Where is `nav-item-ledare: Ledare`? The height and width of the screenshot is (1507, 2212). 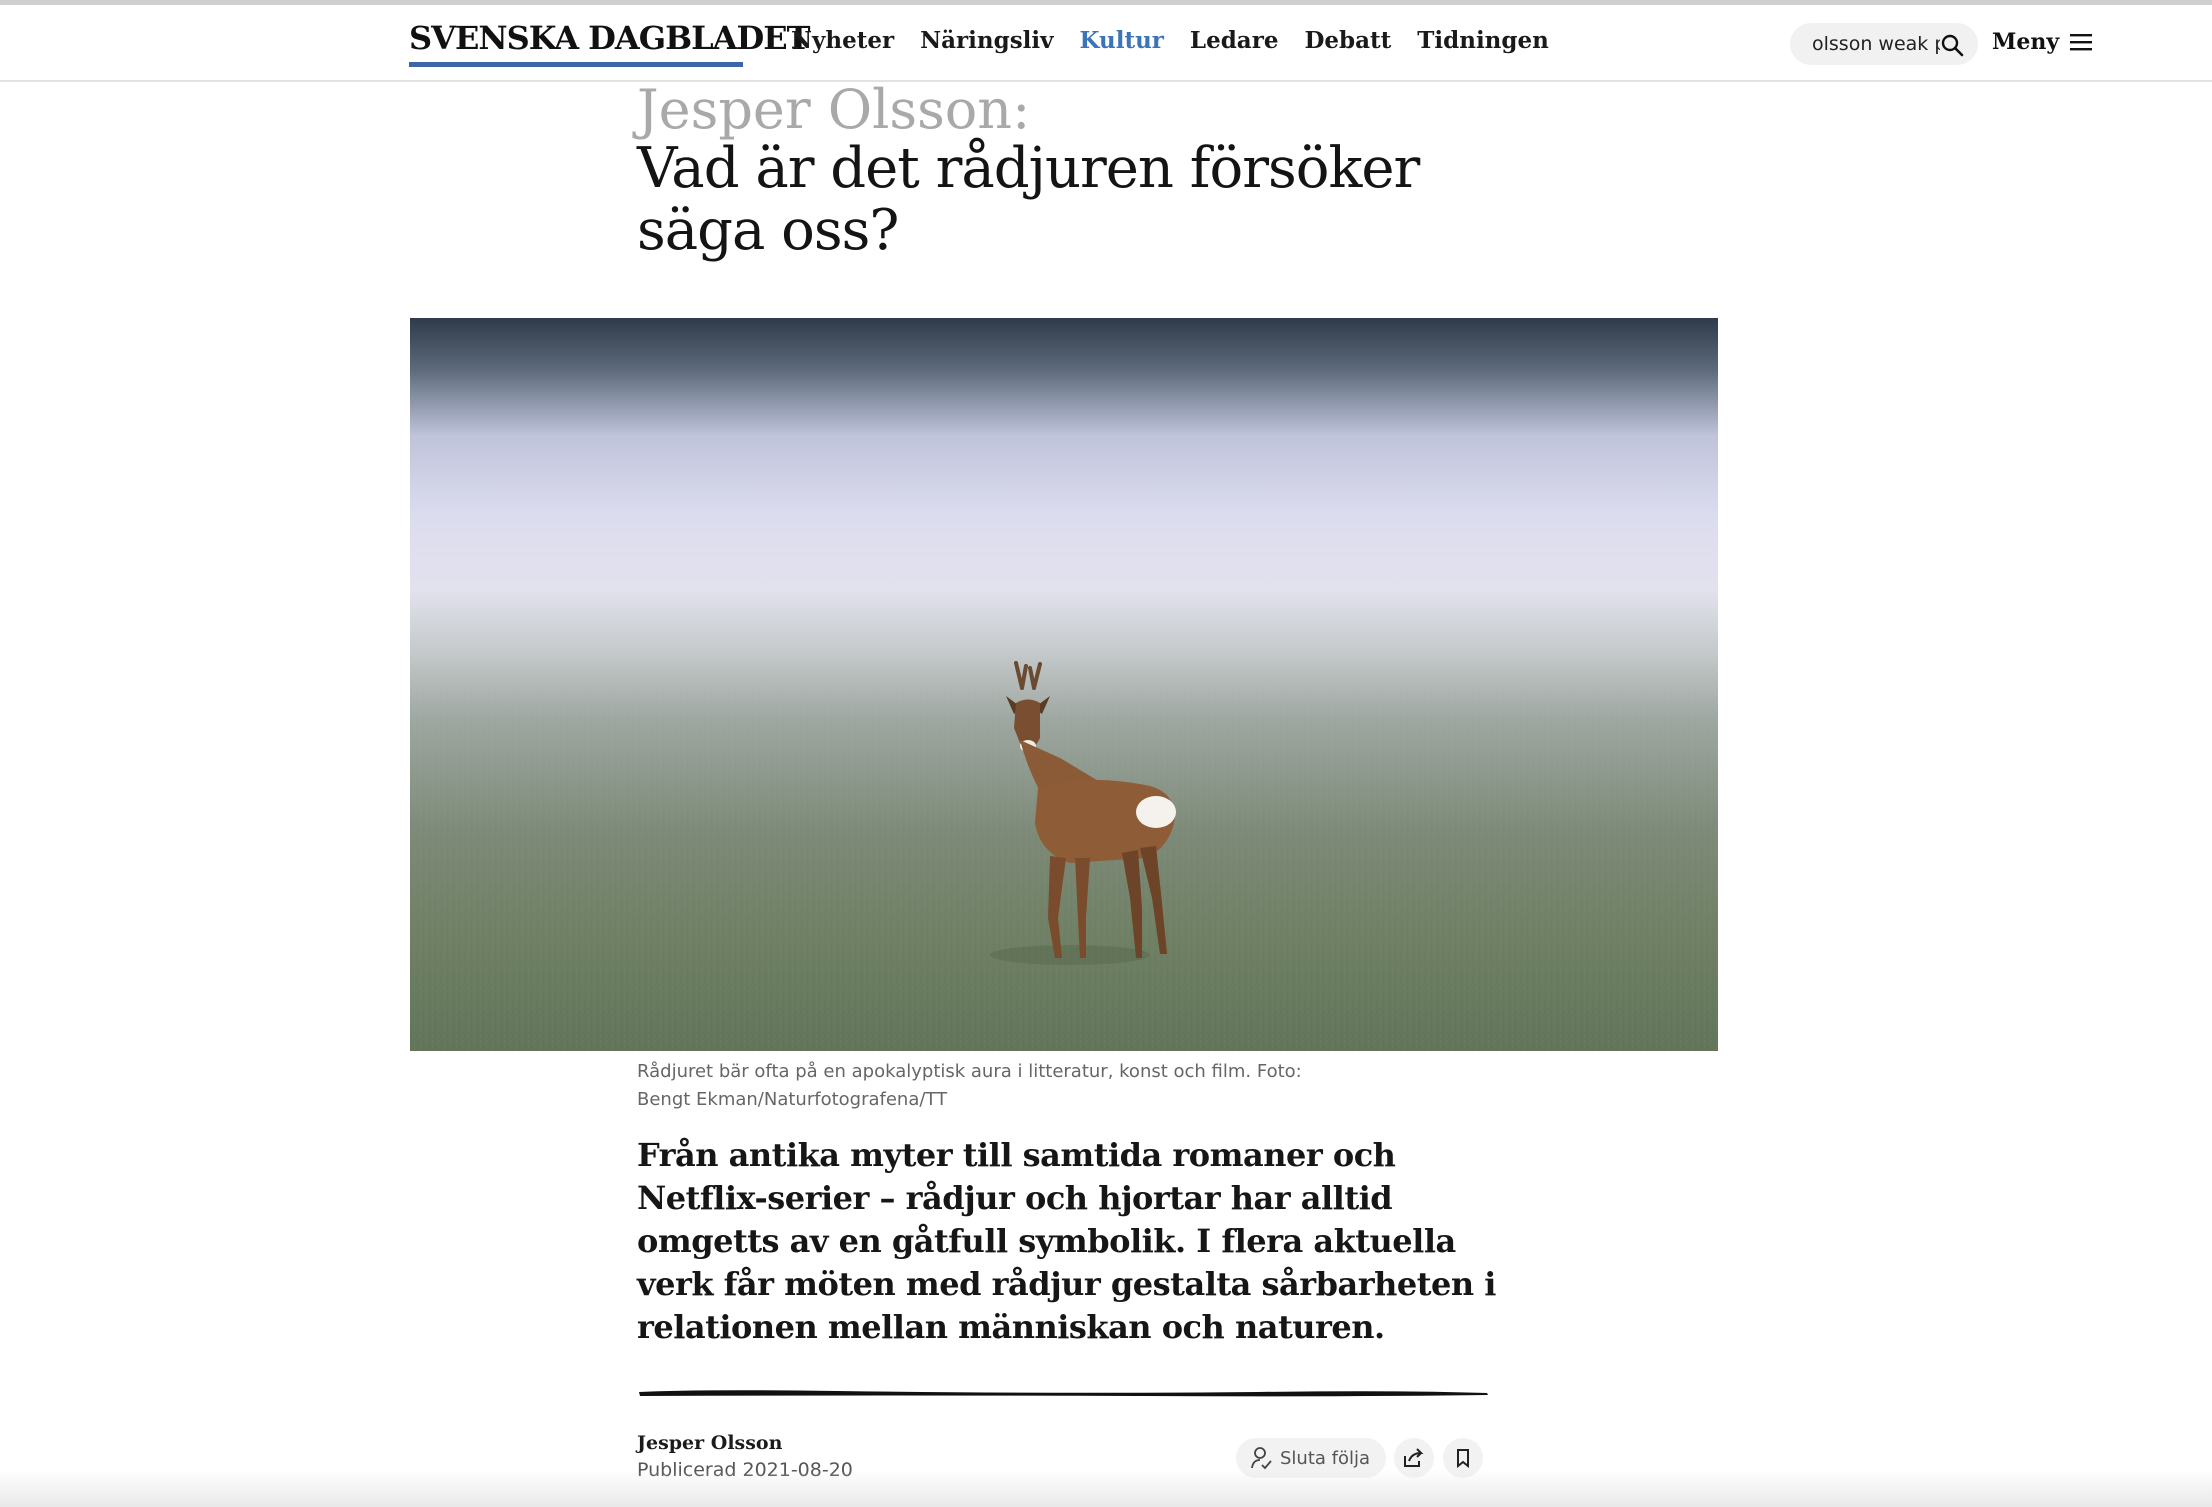 nav-item-ledare: Ledare is located at coordinates (1234, 40).